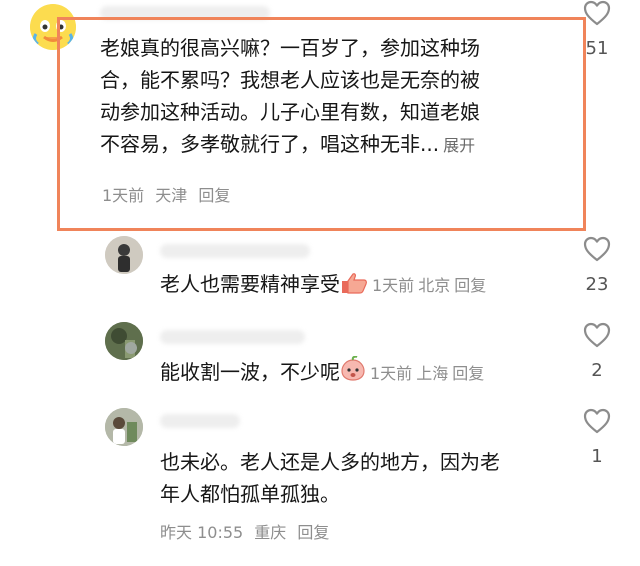 This screenshot has height=566, width=640. I want to click on comment-meta: 1天前 北京 回复, so click(431, 285).